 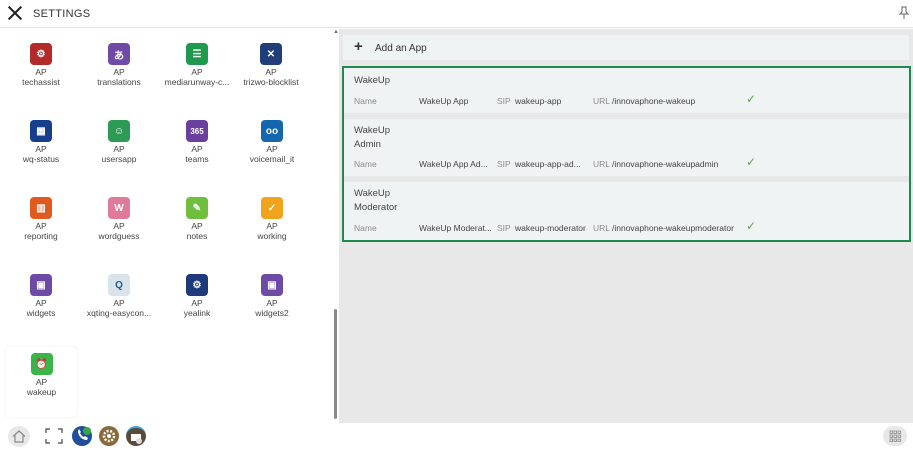 I want to click on yealink-icon: ⚙, so click(x=197, y=285).